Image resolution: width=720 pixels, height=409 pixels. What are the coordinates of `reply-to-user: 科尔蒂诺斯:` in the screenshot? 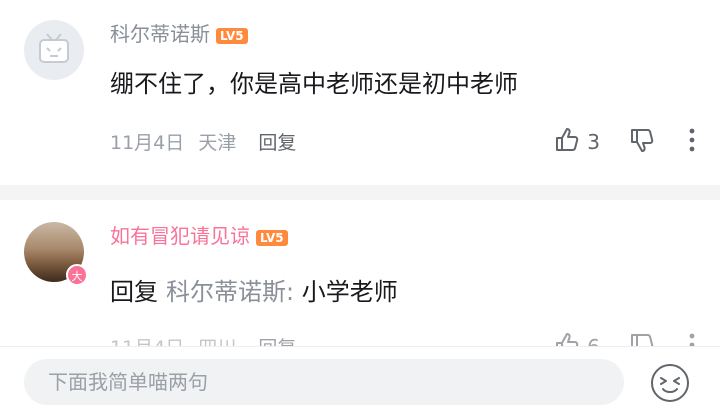 It's located at (230, 292).